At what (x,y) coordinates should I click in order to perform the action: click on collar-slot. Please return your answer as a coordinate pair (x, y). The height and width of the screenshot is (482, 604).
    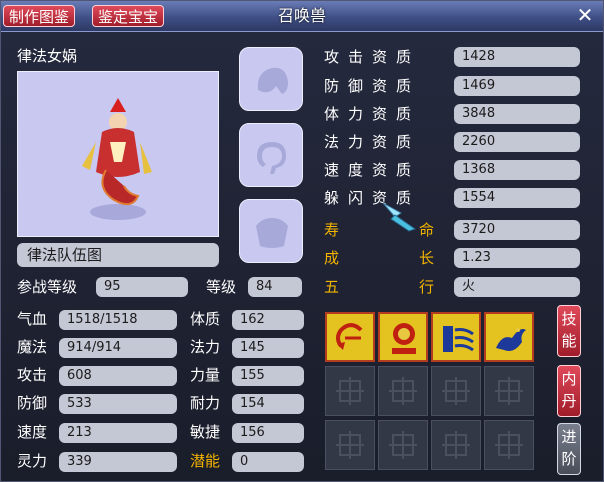
    Looking at the image, I should click on (271, 155).